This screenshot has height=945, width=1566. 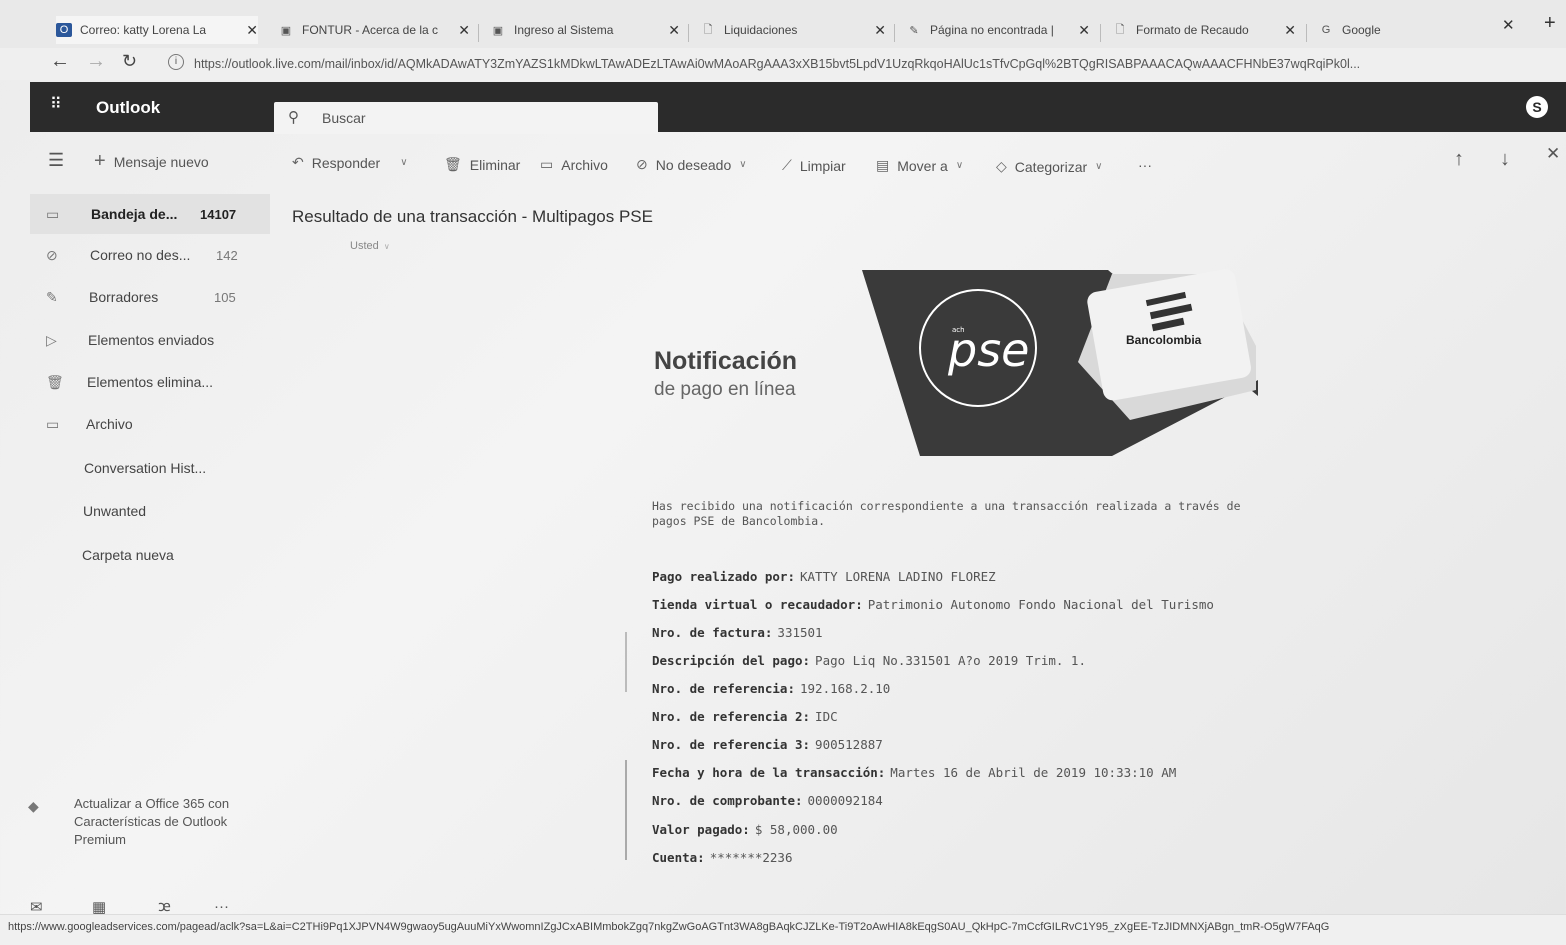 I want to click on search-box: ⚲ Buscar, so click(x=466, y=118).